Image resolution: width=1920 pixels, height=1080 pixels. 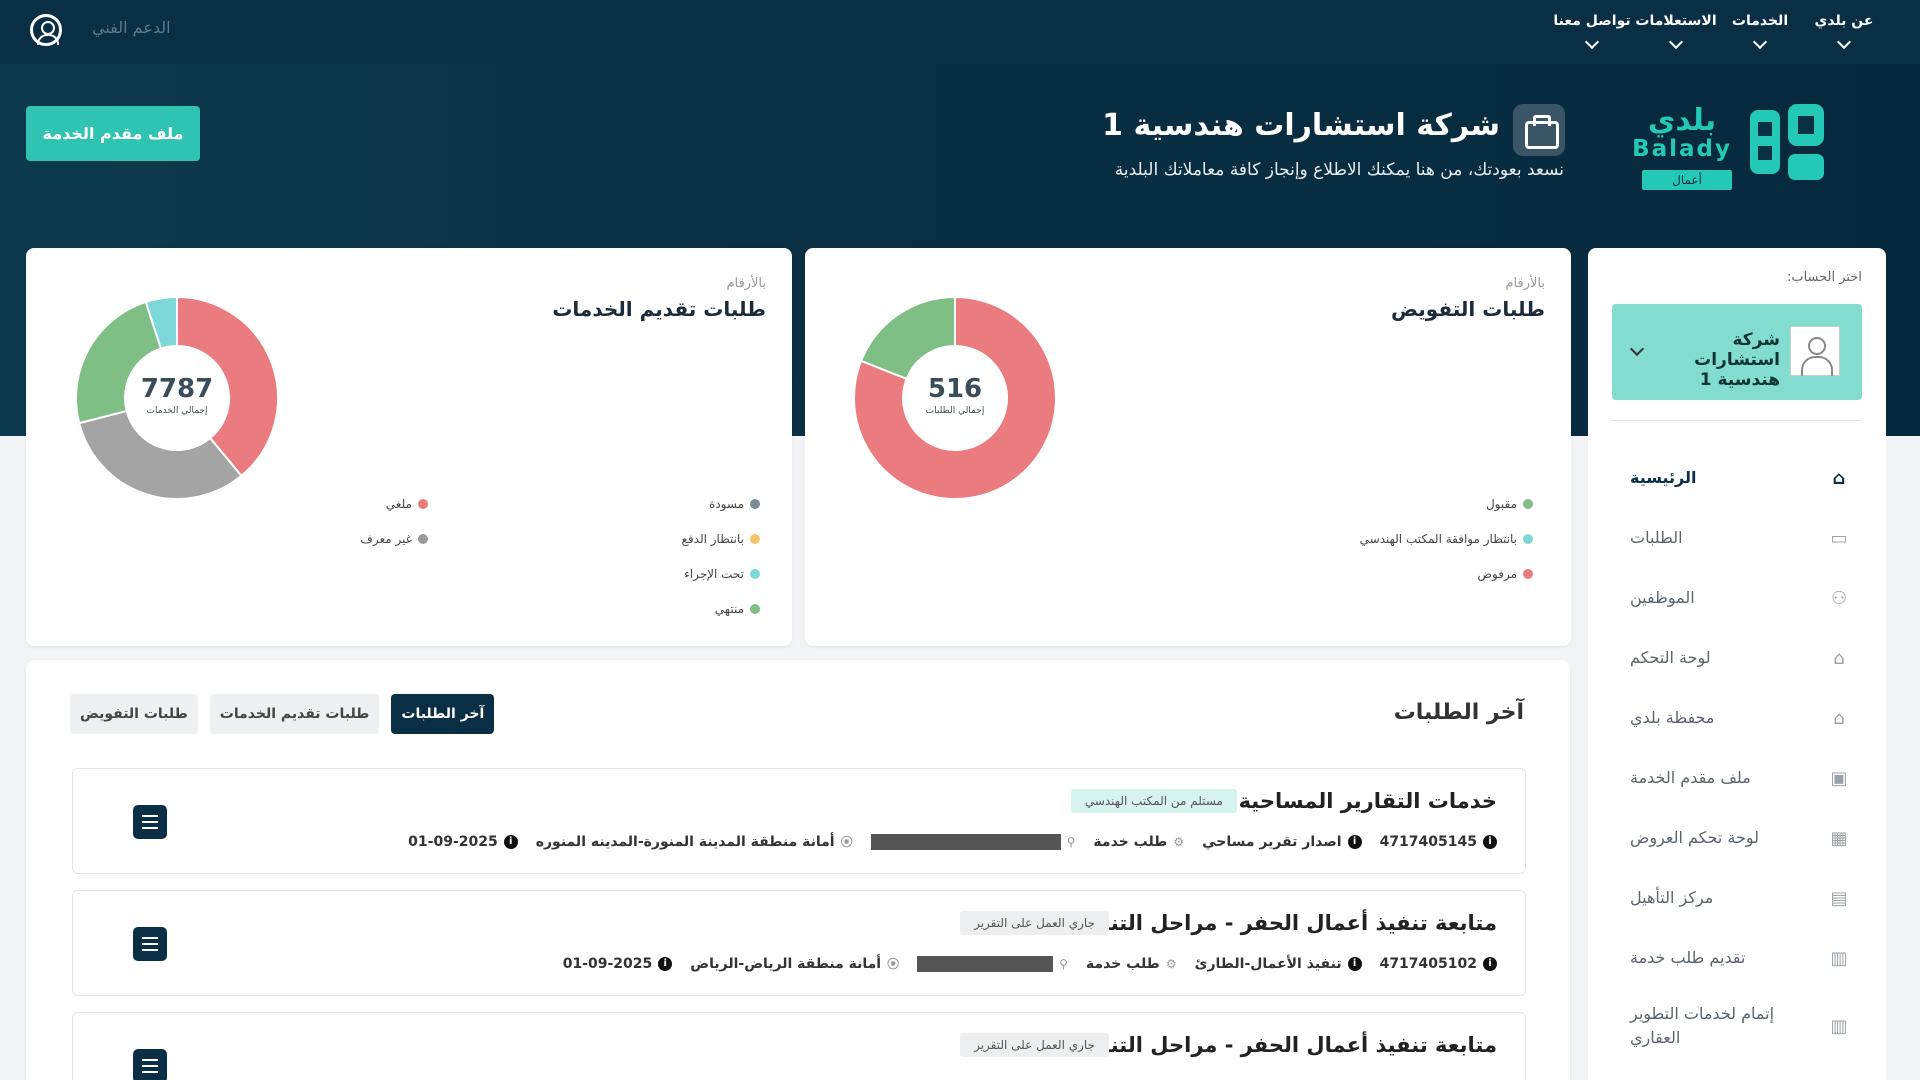 I want to click on sidebar-item-home: ⌂ الرئيسية, so click(x=1737, y=478).